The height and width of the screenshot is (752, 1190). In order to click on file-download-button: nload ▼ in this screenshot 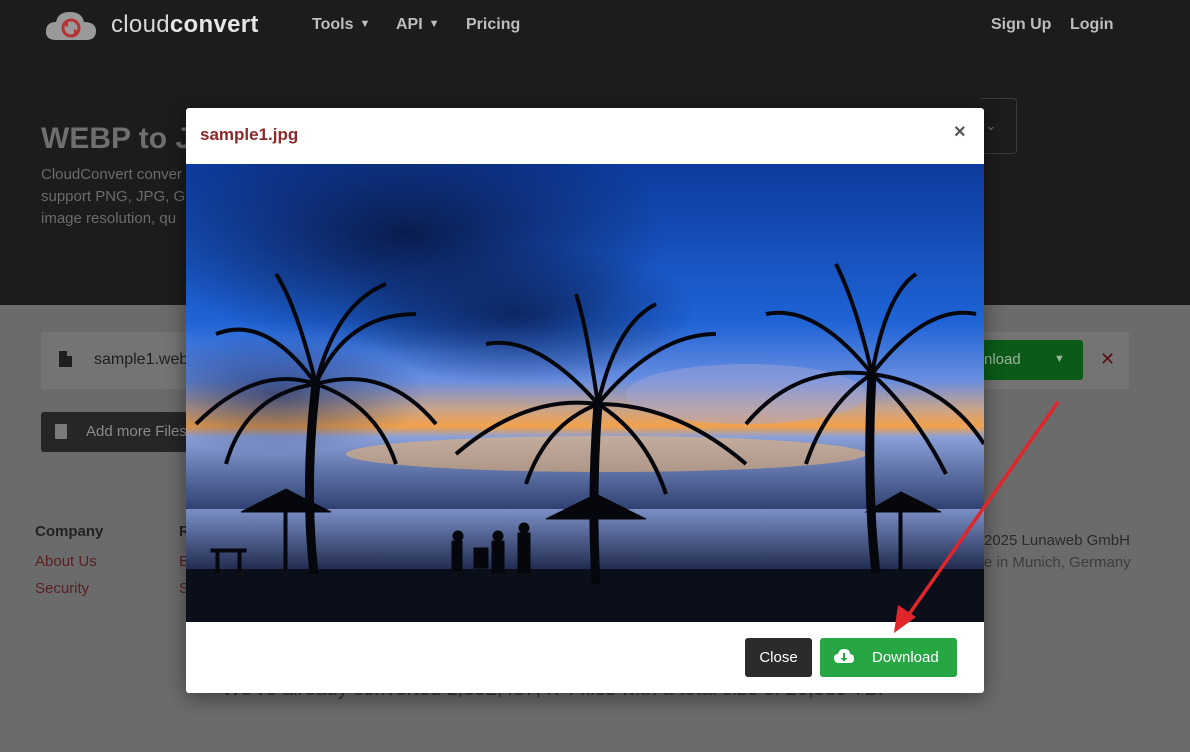, I will do `click(1033, 360)`.